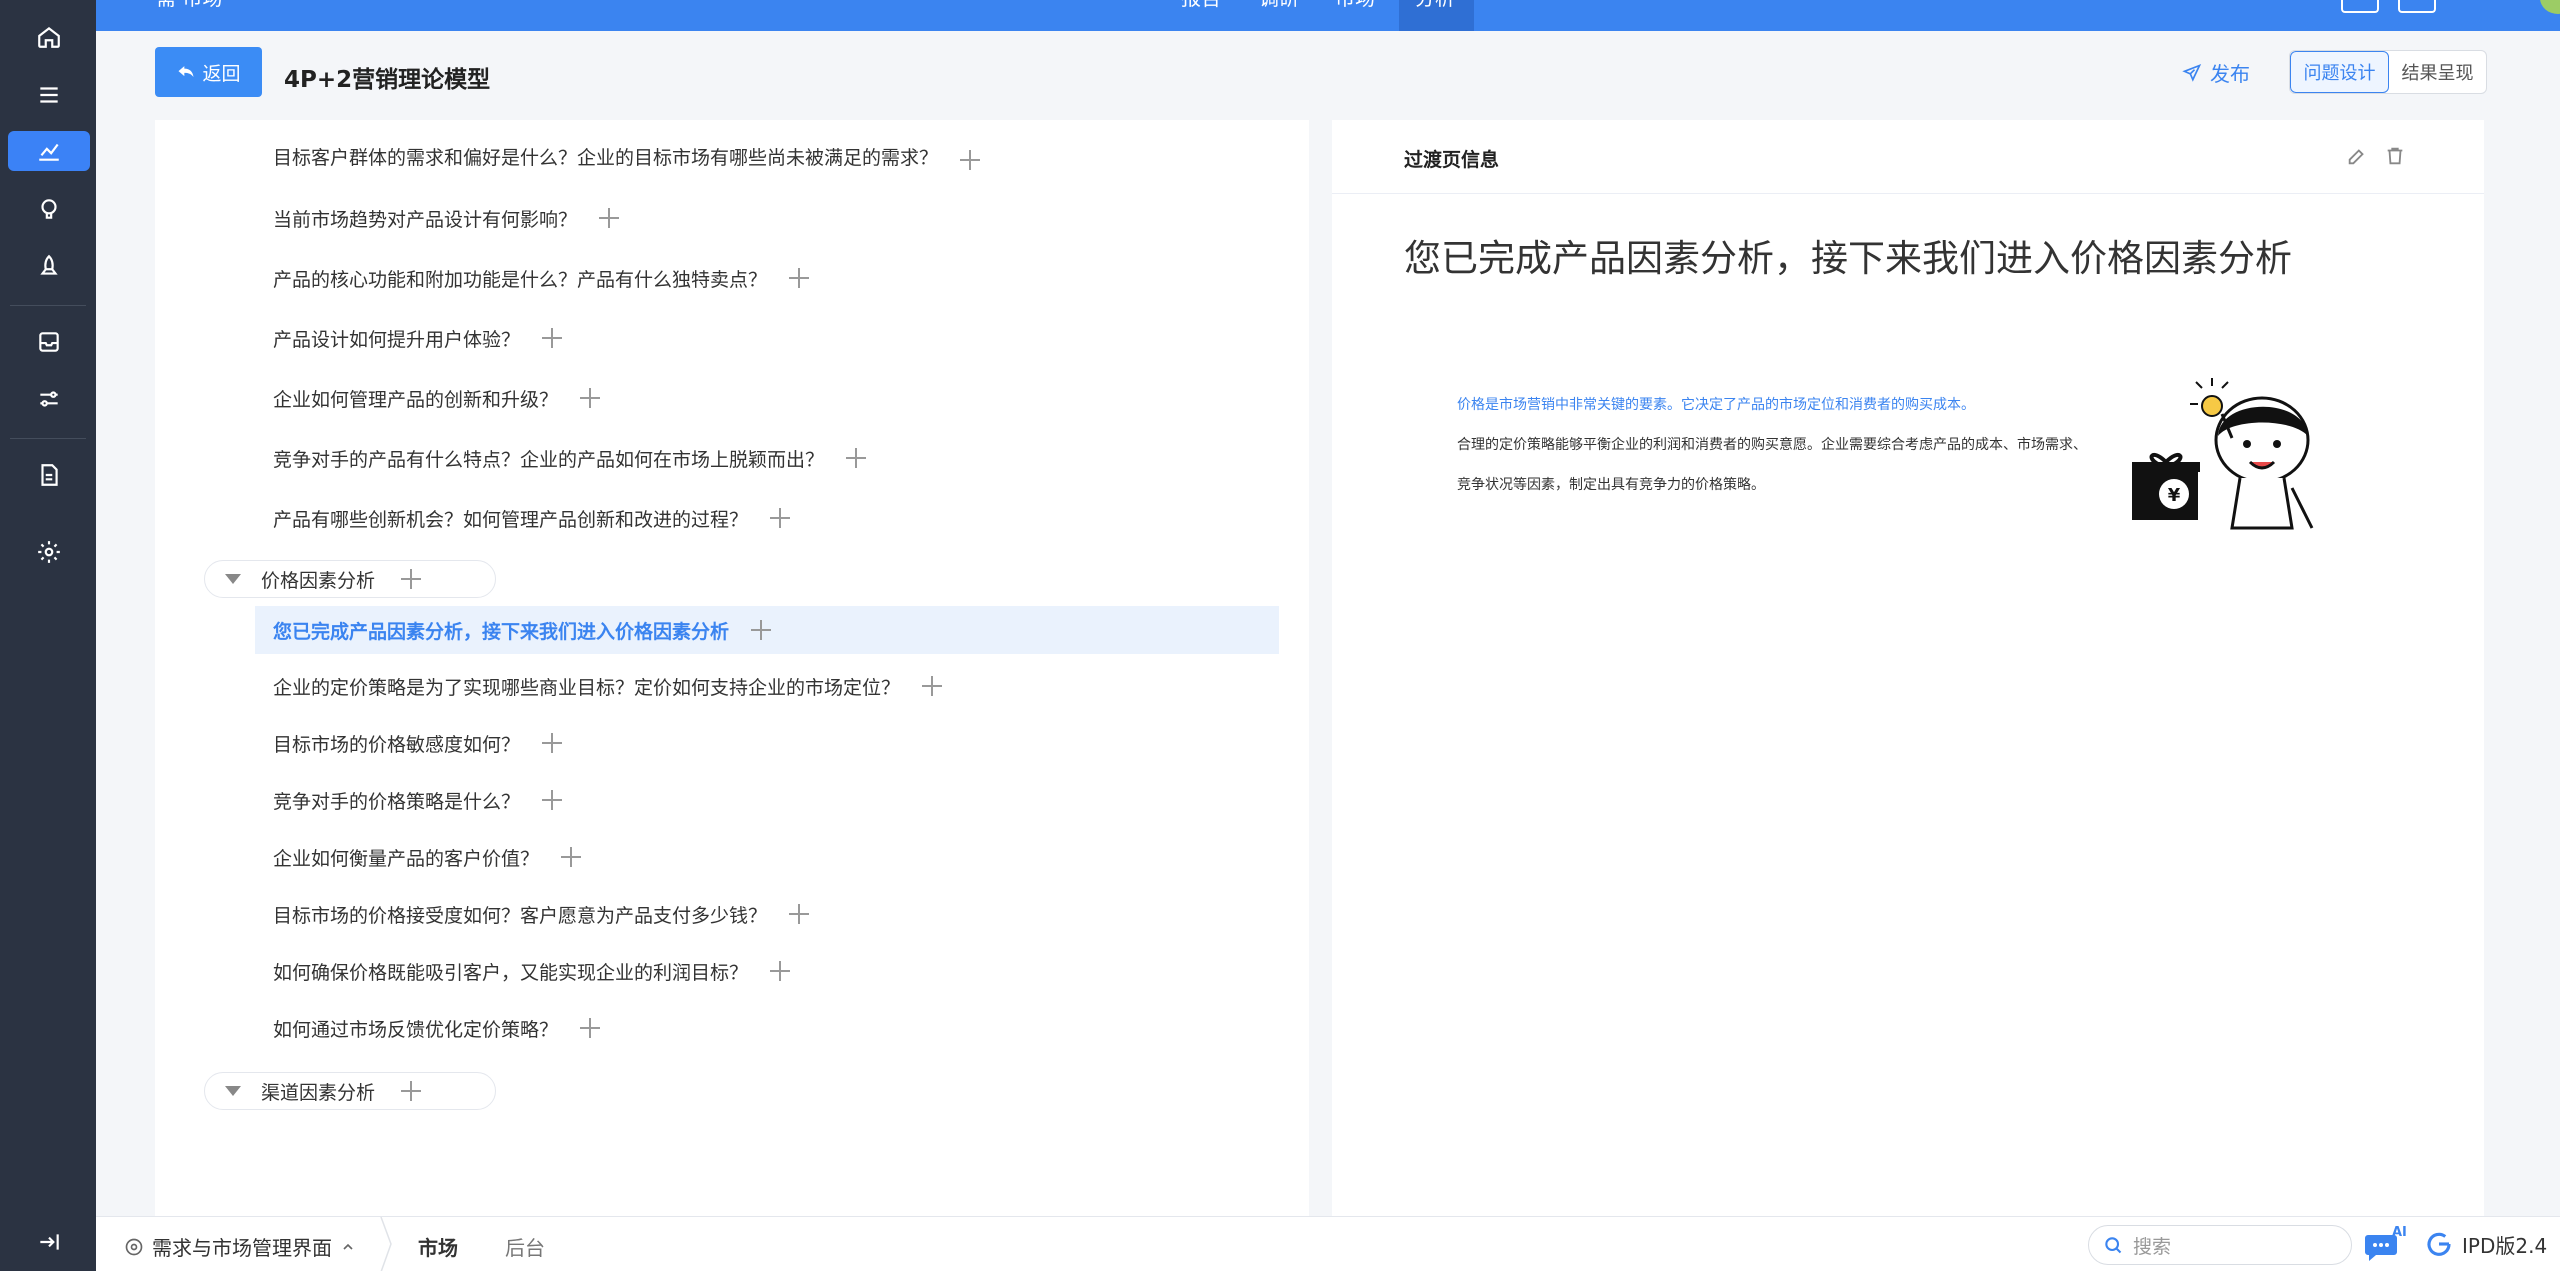  I want to click on tab-backend: 后台, so click(525, 1246).